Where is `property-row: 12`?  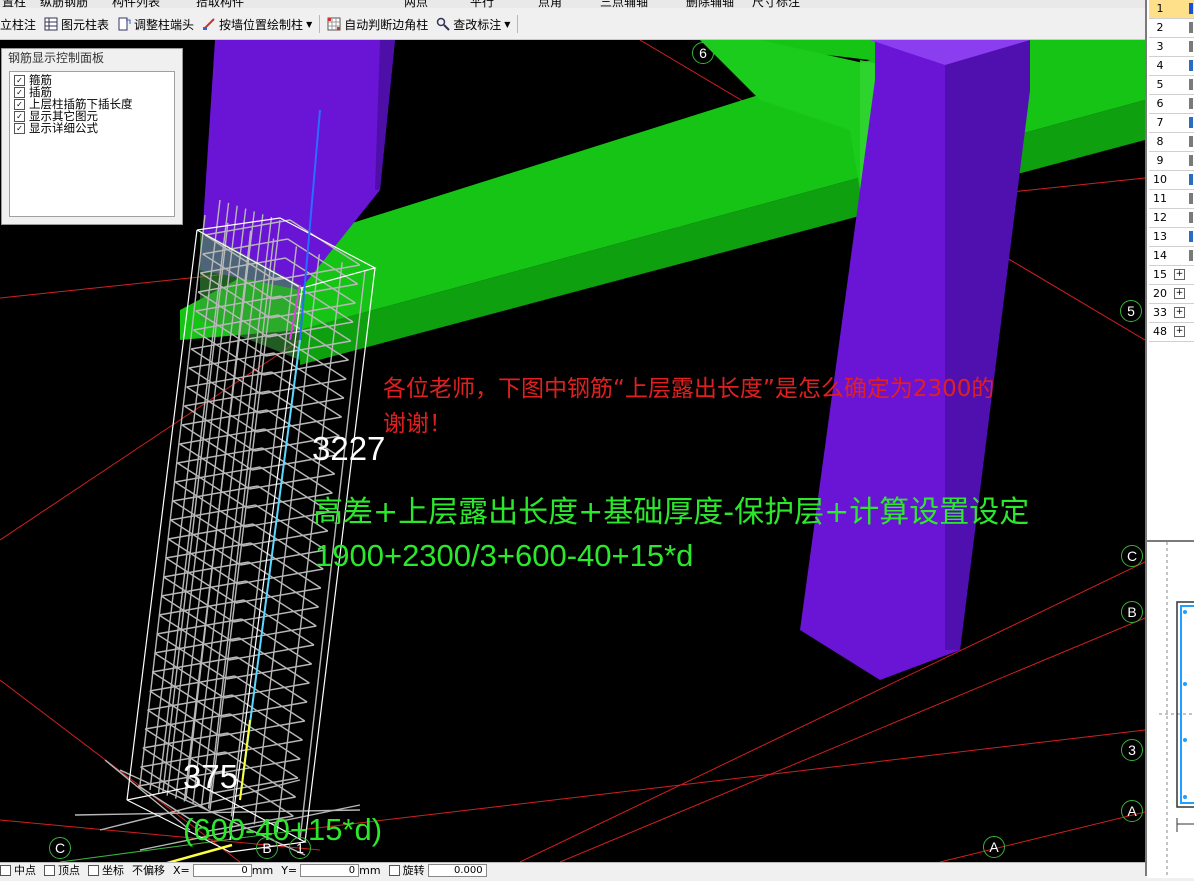
property-row: 12 is located at coordinates (1171, 218).